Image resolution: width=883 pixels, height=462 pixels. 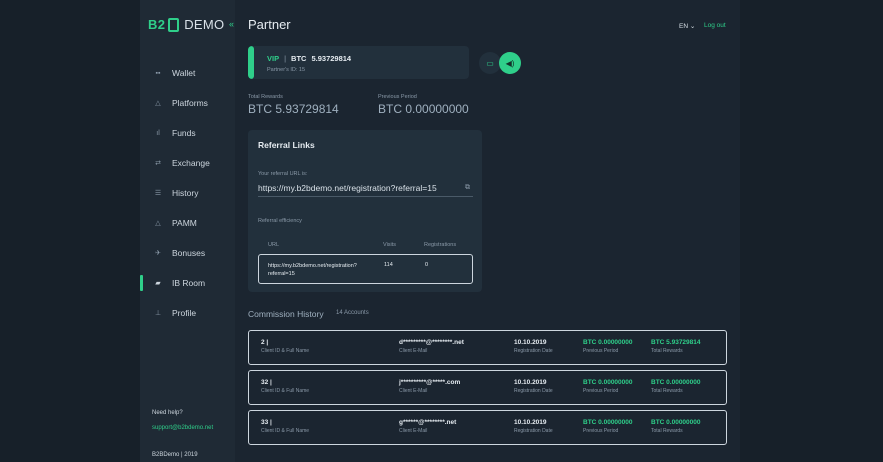 I want to click on cell-client-value: 32 |, so click(x=266, y=382).